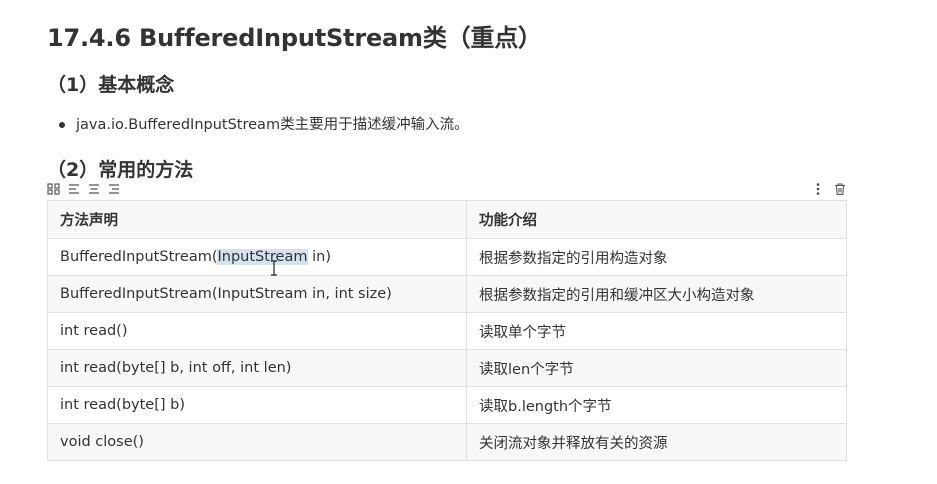 The width and height of the screenshot is (937, 484). Describe the element at coordinates (294, 38) in the screenshot. I see `page-heading: 17.4.6 BufferedInputStream类（重点）` at that location.